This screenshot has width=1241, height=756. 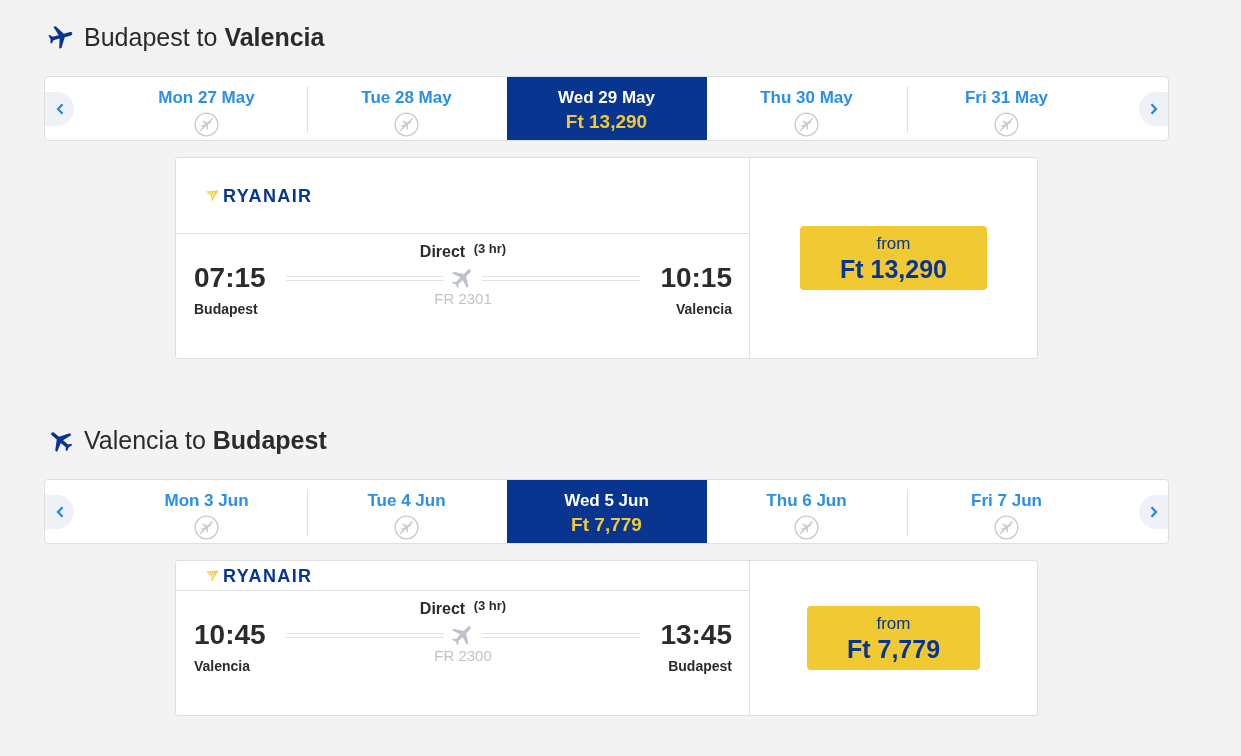 I want to click on date-tab: Tue 28 May, so click(x=406, y=108).